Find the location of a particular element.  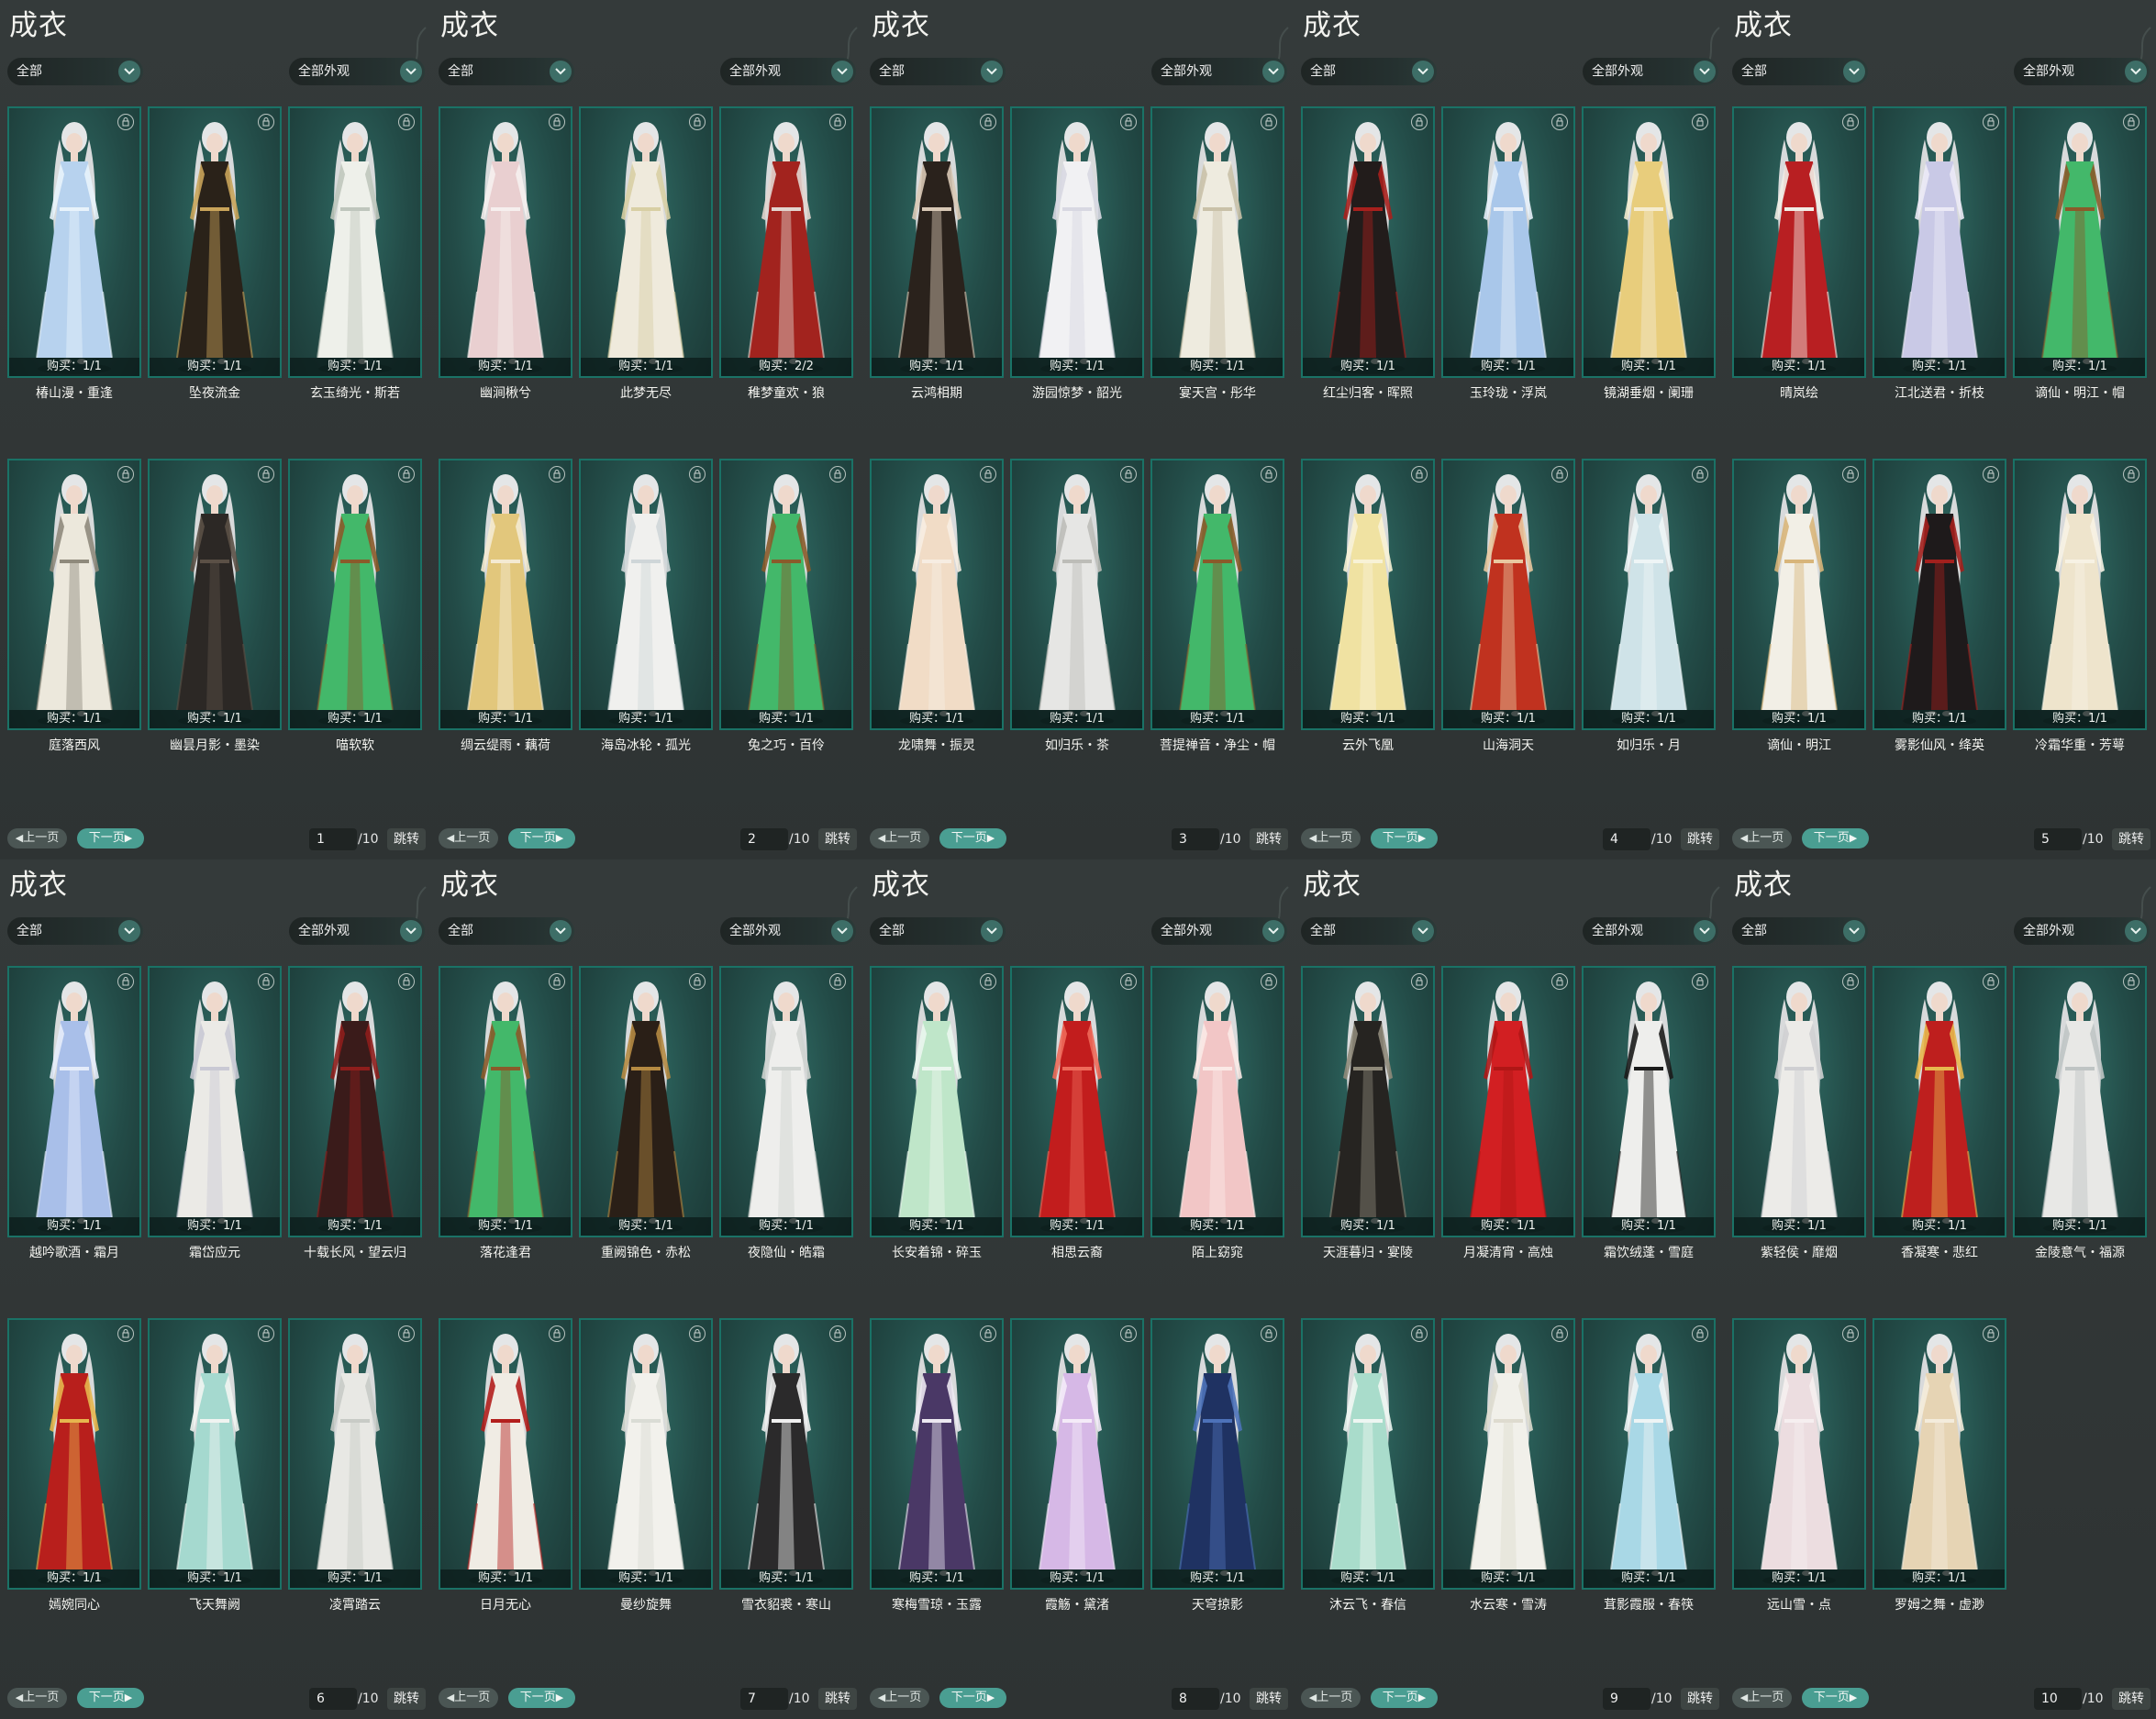

outfit-card: 购买：1/1 游园惊梦・韶光 is located at coordinates (1077, 262).